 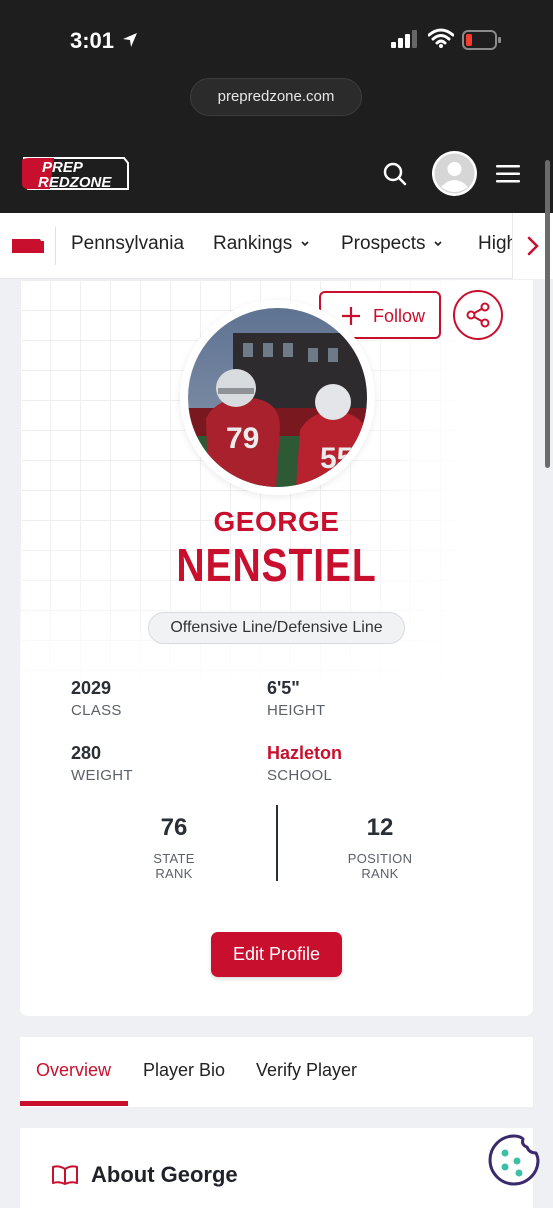 I want to click on nav-divider, so click(x=55, y=246).